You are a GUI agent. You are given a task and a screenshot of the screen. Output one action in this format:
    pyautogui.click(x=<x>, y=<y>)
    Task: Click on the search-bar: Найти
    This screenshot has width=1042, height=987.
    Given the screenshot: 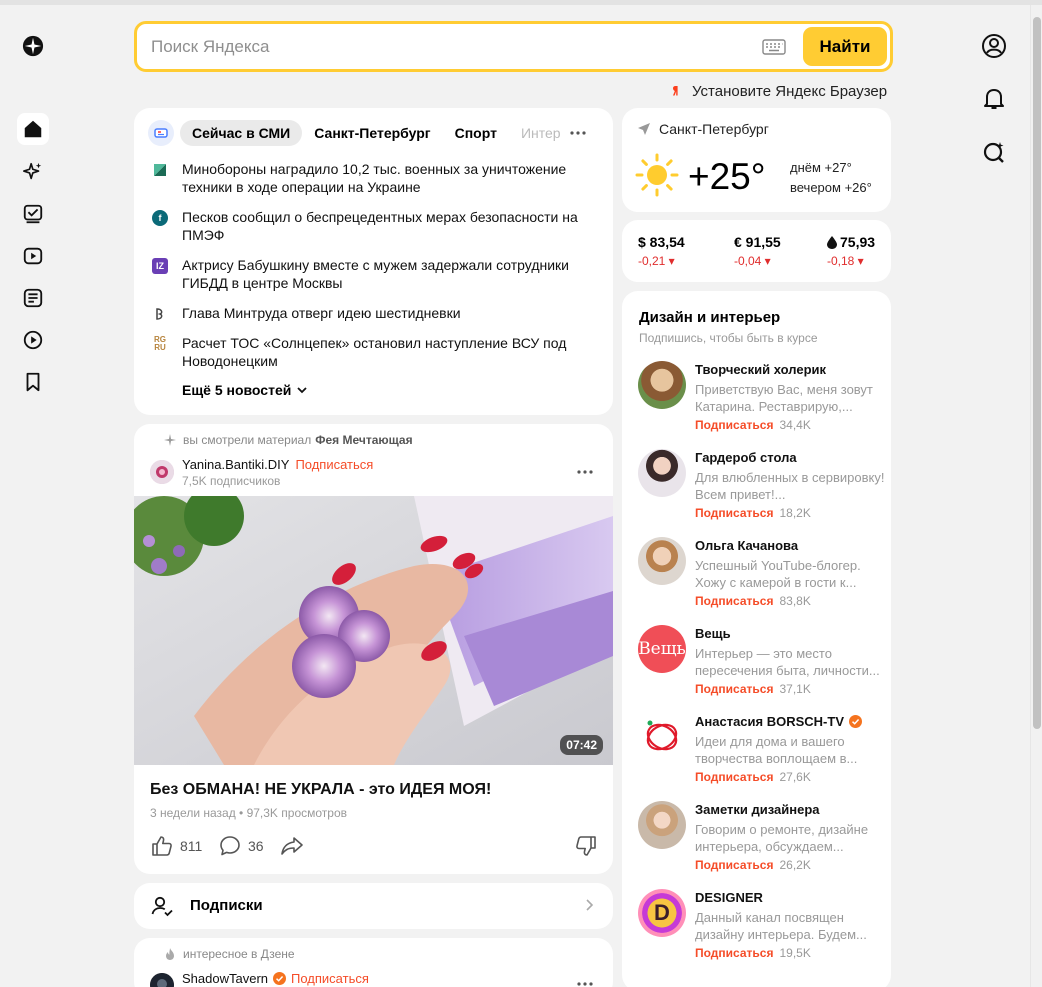 What is the action you would take?
    pyautogui.click(x=513, y=46)
    